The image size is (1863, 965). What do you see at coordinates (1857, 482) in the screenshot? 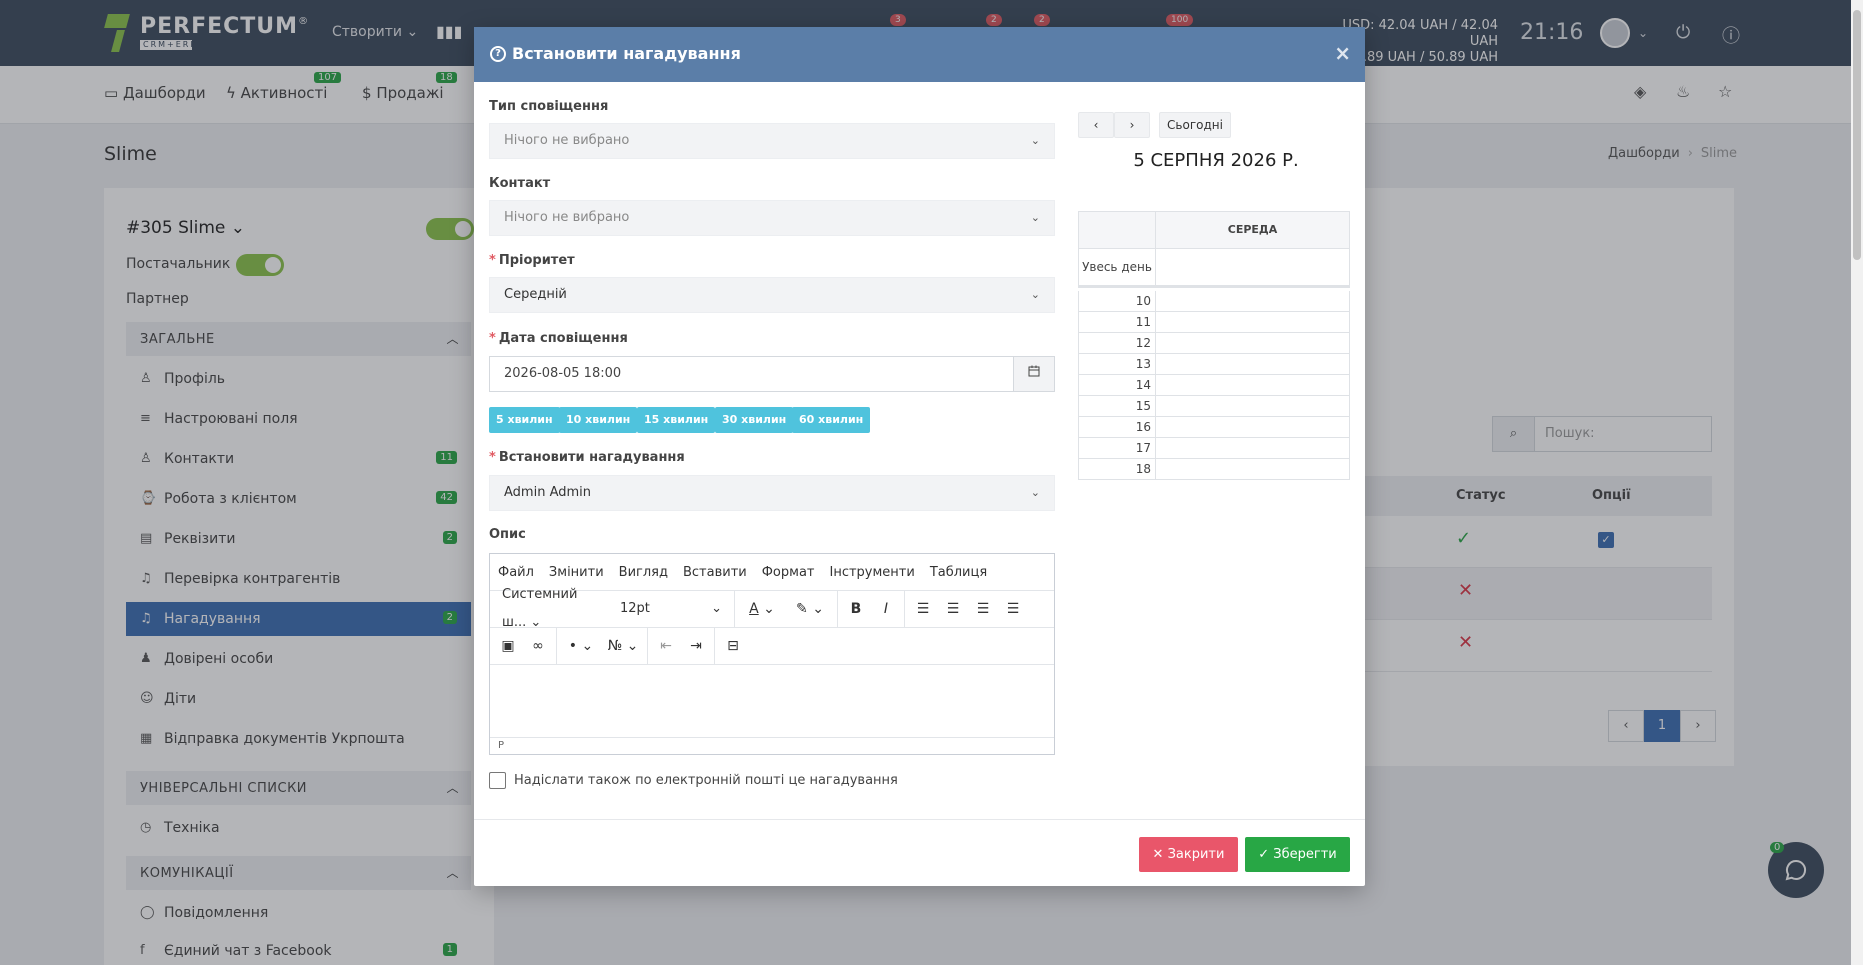
I see `page-scrollbar` at bounding box center [1857, 482].